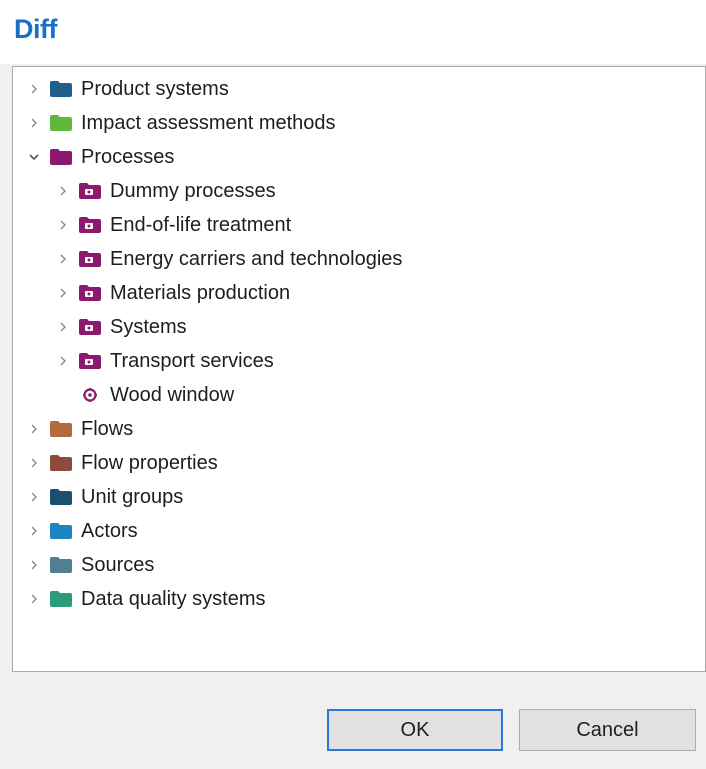 The image size is (706, 769). What do you see at coordinates (173, 598) in the screenshot?
I see `tree-item-label: Data quality systems` at bounding box center [173, 598].